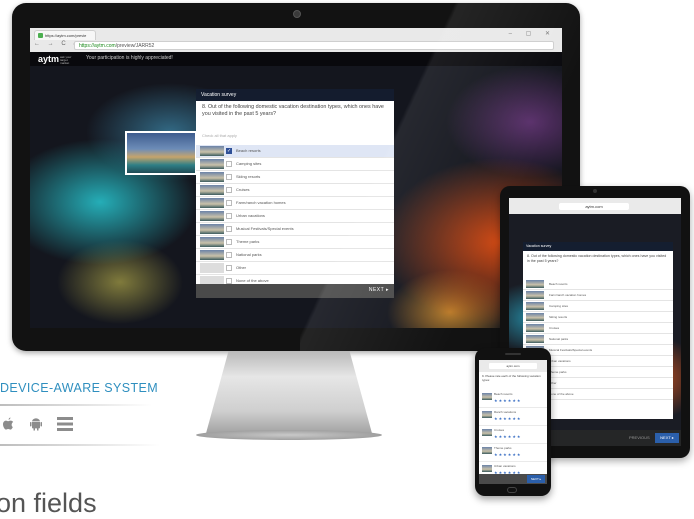 The width and height of the screenshot is (694, 519). What do you see at coordinates (314, 45) in the screenshot?
I see `address-bar: https://aytm.com/preview/JARR52` at bounding box center [314, 45].